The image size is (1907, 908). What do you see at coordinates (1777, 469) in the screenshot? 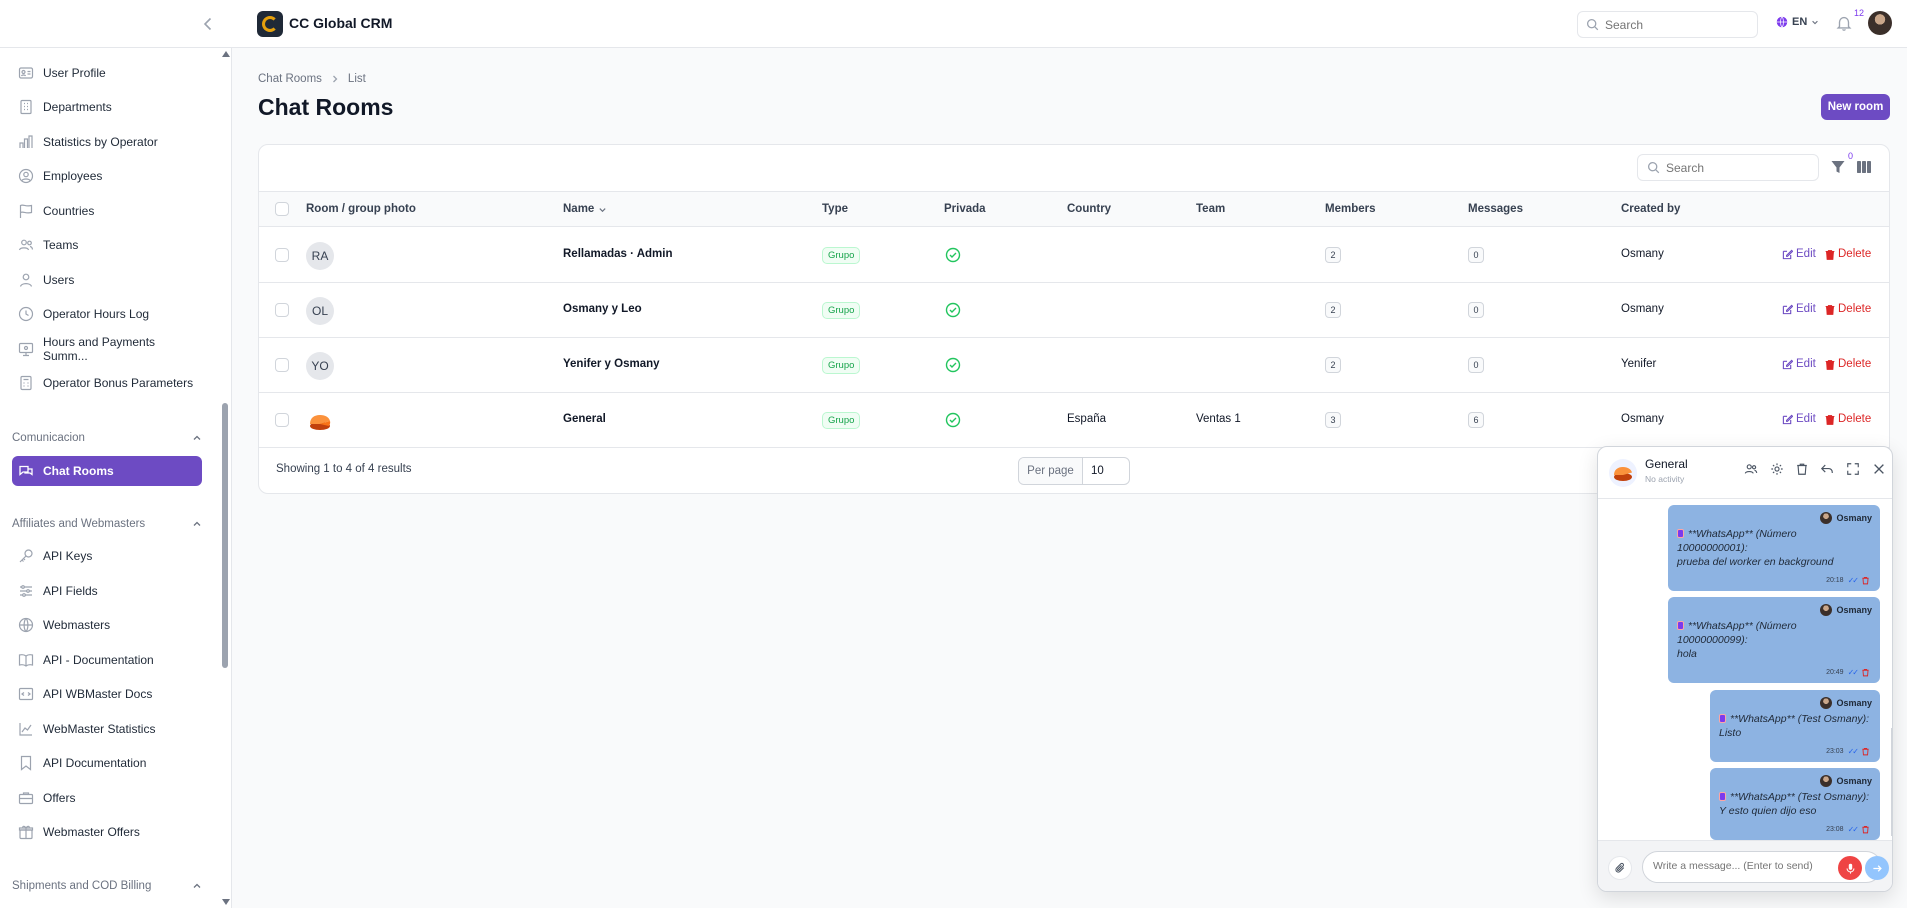
I see `gear-icon` at bounding box center [1777, 469].